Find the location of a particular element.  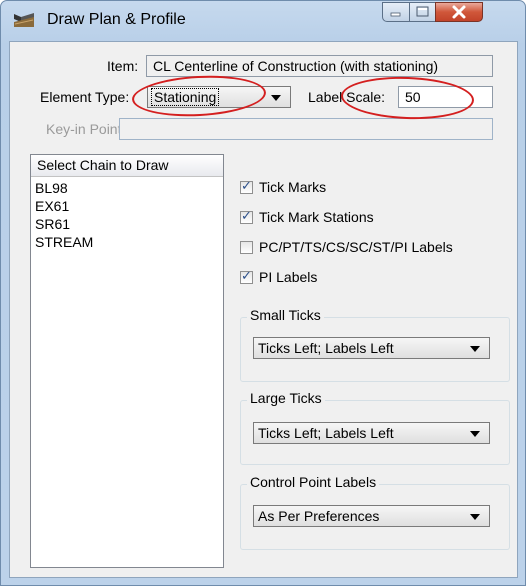

control-point-labels-dropdown: As Per Preferences is located at coordinates (371, 516).